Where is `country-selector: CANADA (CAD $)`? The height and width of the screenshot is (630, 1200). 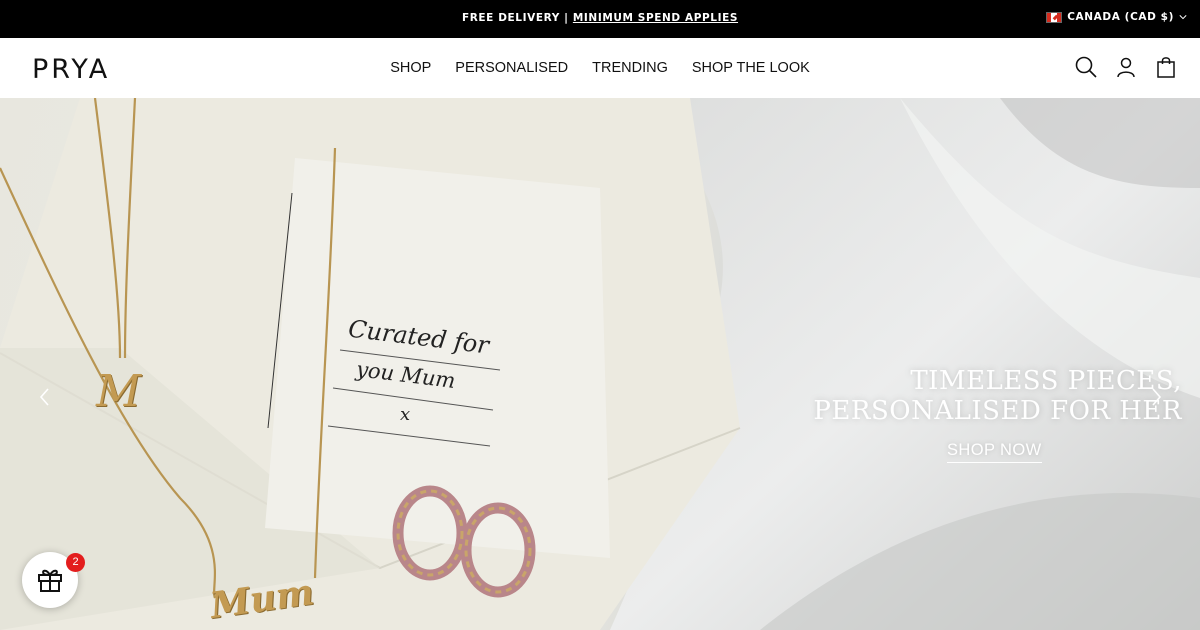 country-selector: CANADA (CAD $) is located at coordinates (1116, 17).